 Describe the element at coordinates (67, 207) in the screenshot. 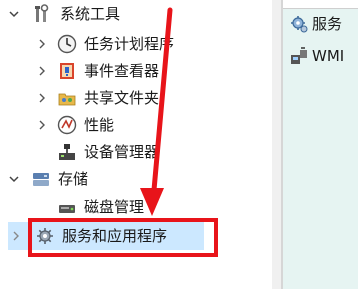

I see `disk-management-icon` at that location.